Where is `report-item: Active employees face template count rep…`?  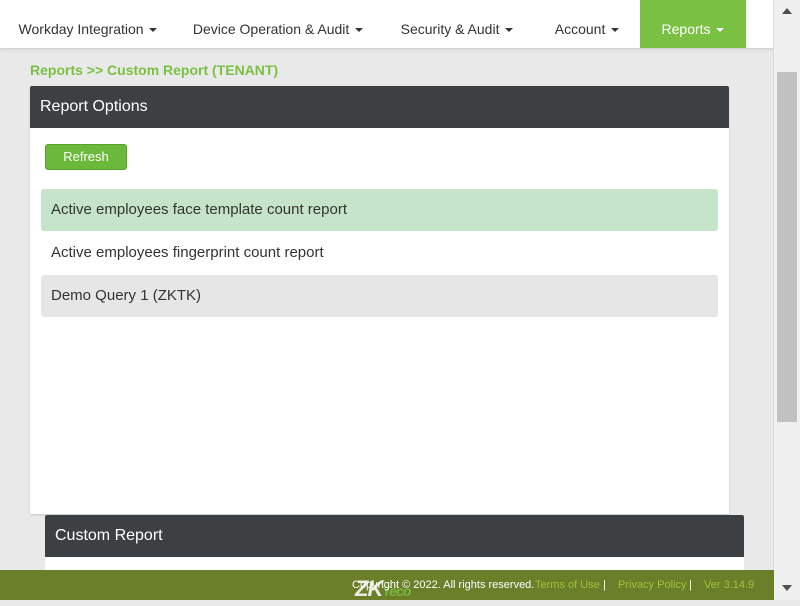
report-item: Active employees face template count rep… is located at coordinates (379, 210).